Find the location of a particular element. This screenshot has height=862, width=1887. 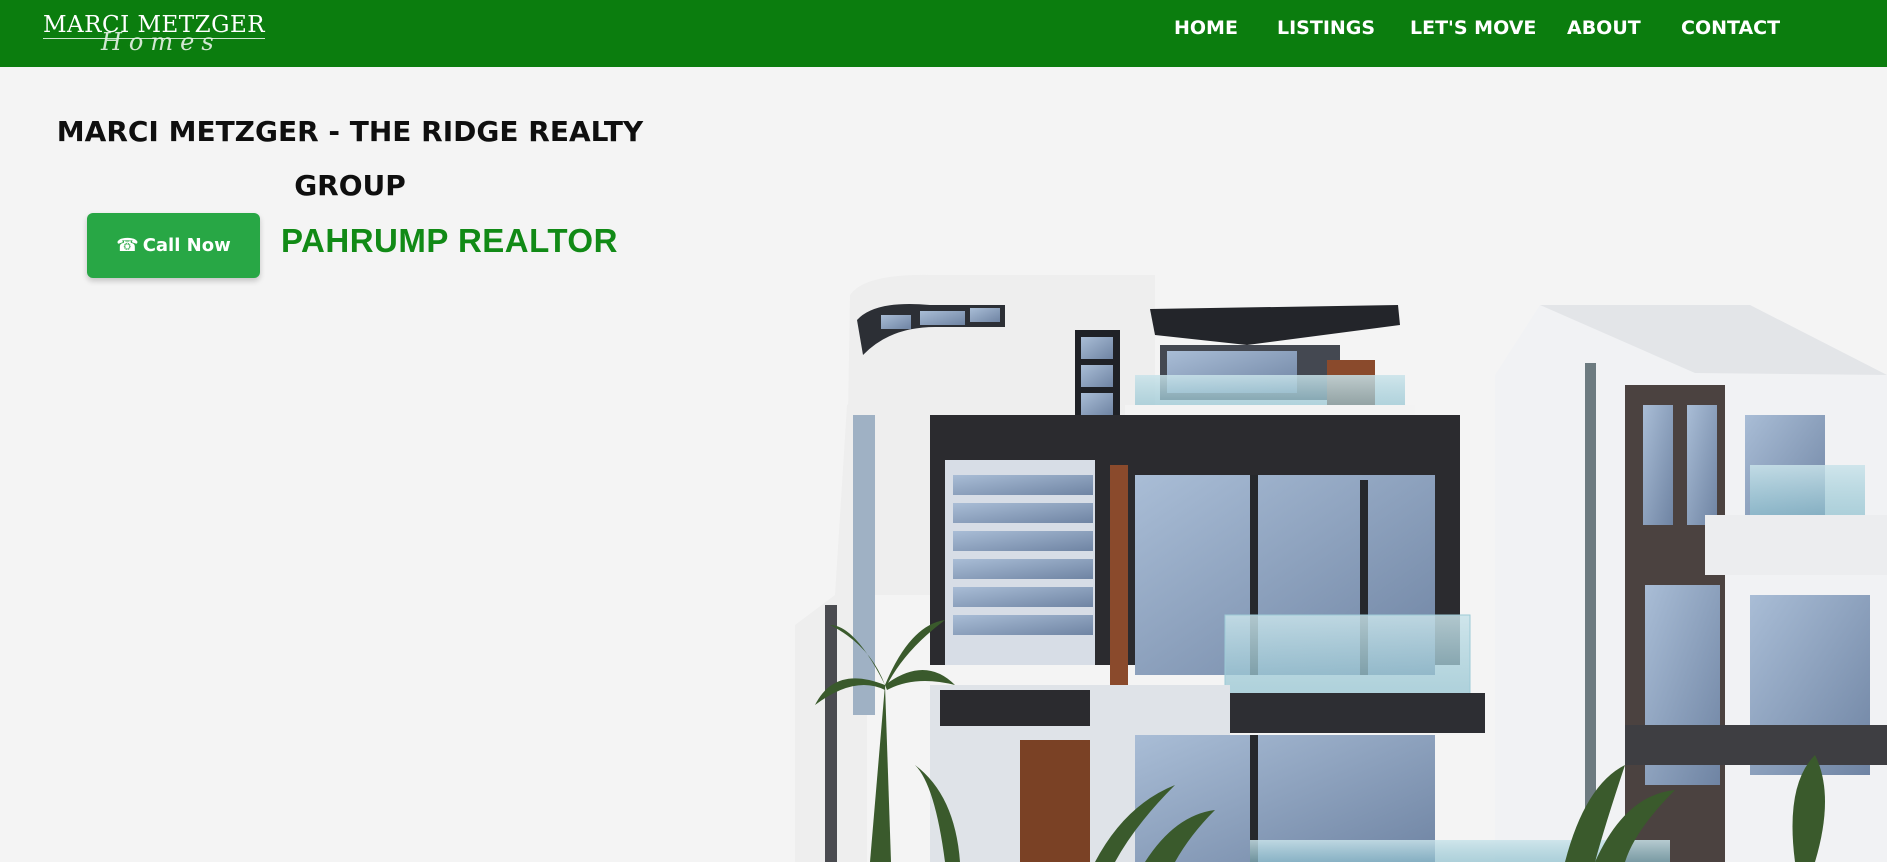

nav-contact: CONTACT is located at coordinates (1730, 28).